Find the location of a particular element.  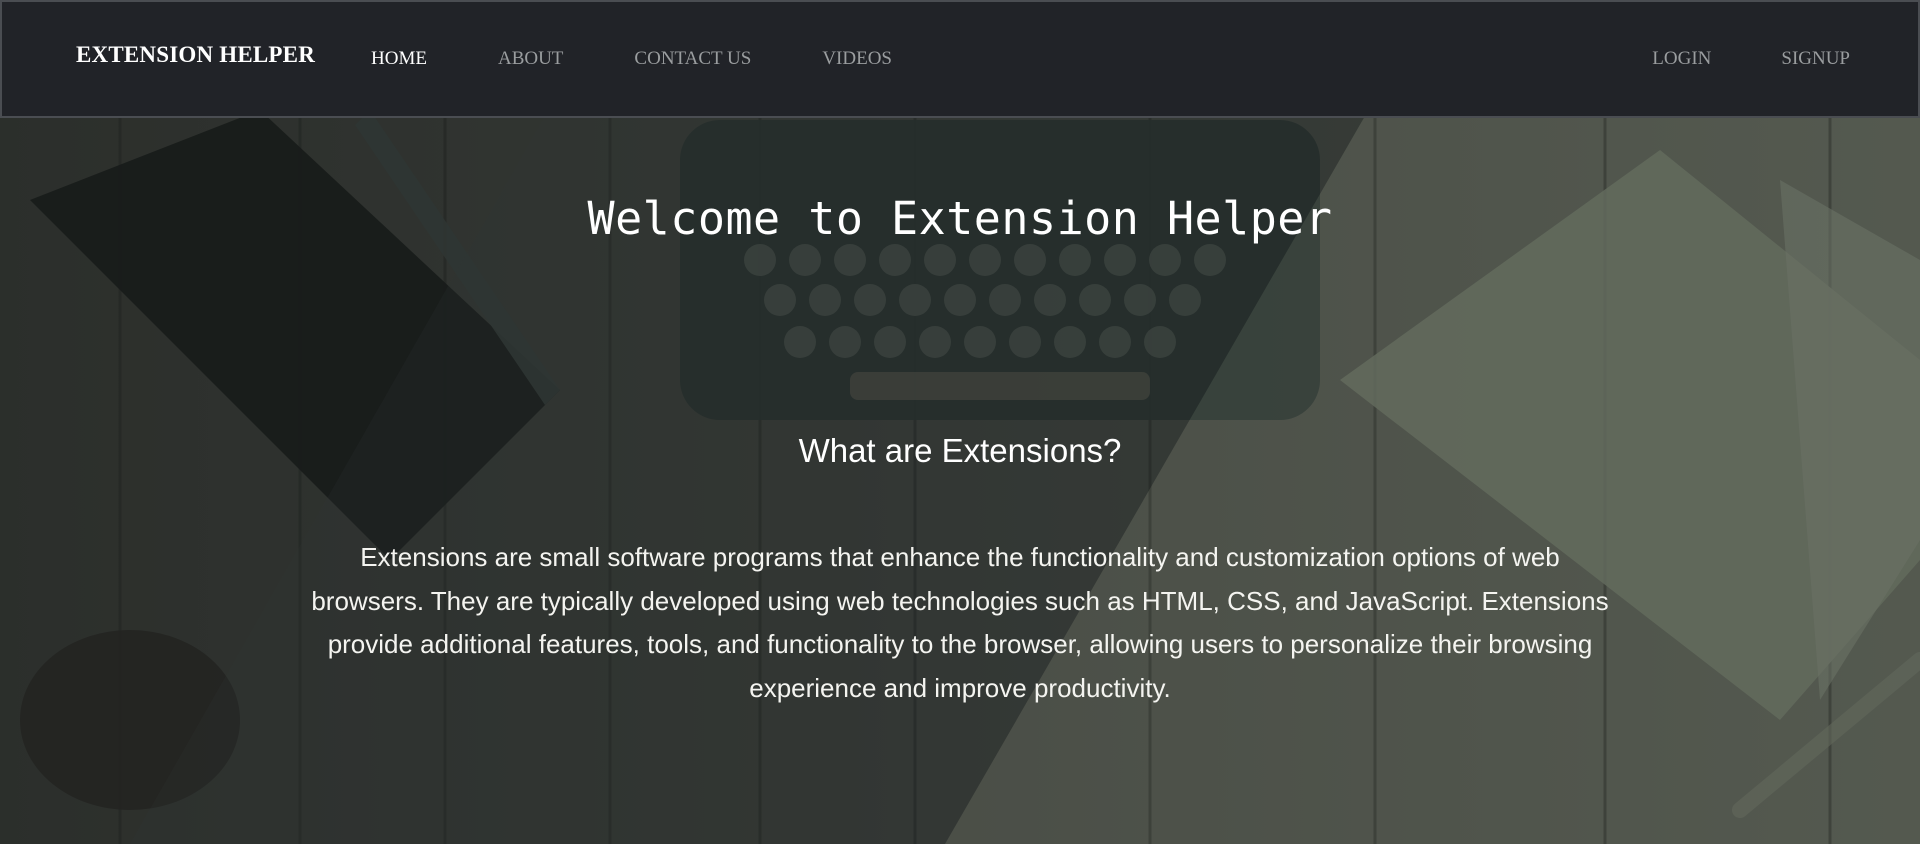

nav-right-links: LOGIN SIGNUP is located at coordinates (1716, 59).